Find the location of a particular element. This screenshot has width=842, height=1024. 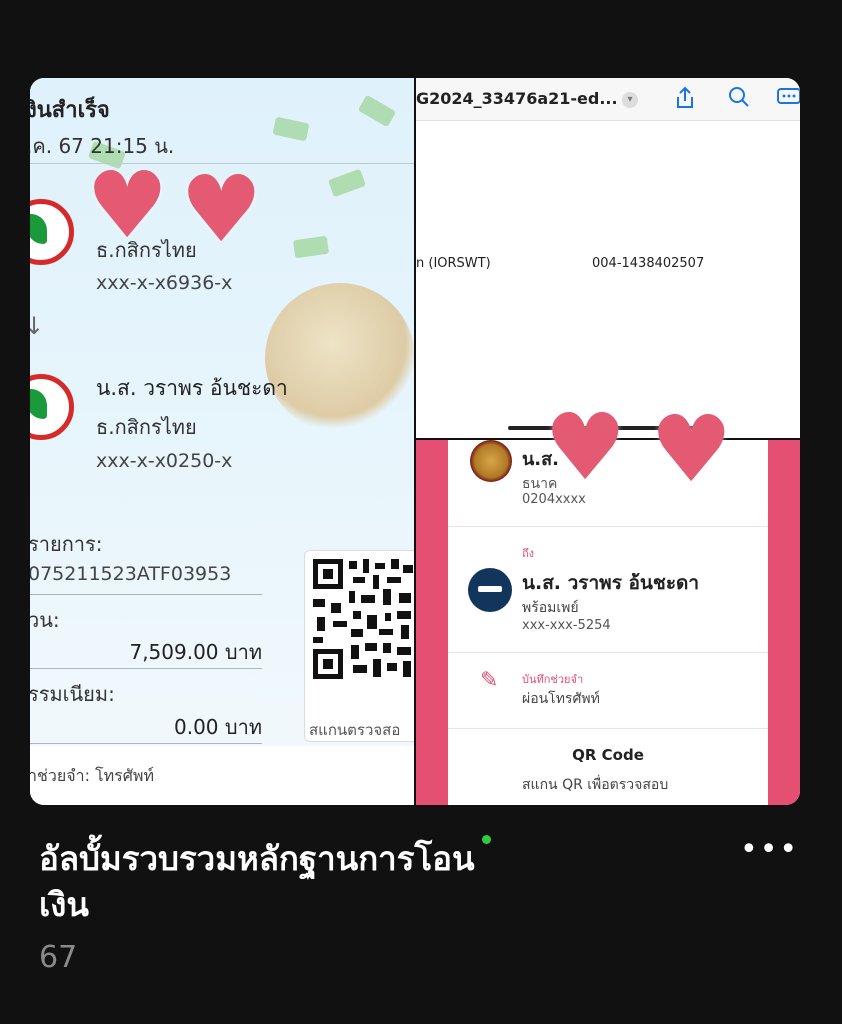

status-dot is located at coordinates (486, 839).